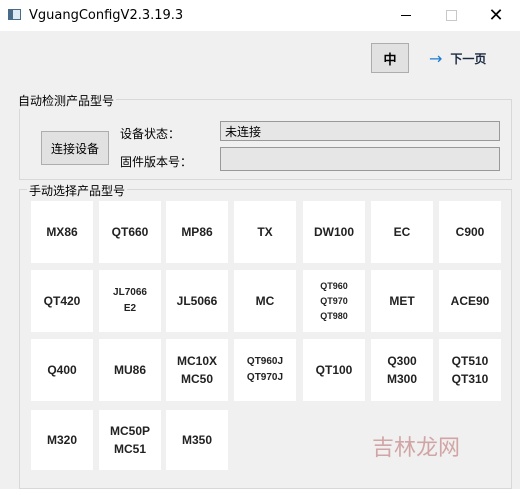 The height and width of the screenshot is (489, 520). I want to click on model-tile-label: Q400, so click(62, 369).